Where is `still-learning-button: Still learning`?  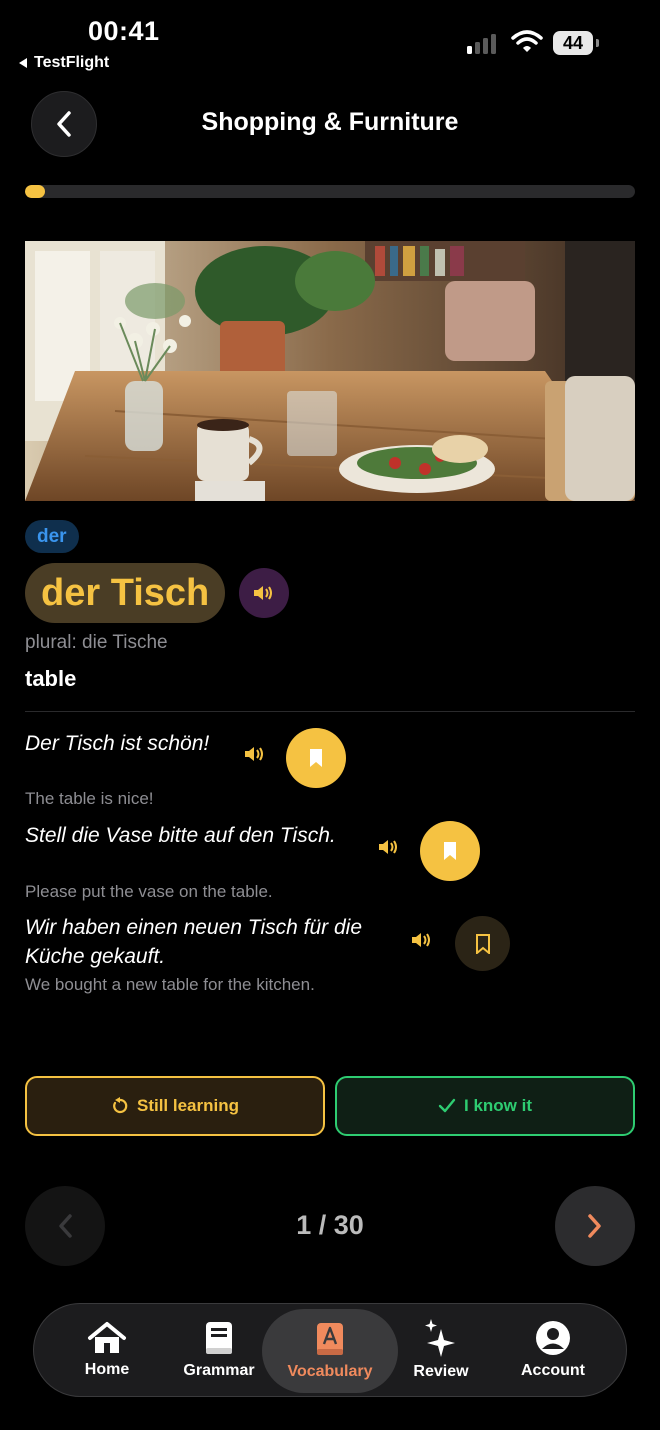 still-learning-button: Still learning is located at coordinates (175, 1106).